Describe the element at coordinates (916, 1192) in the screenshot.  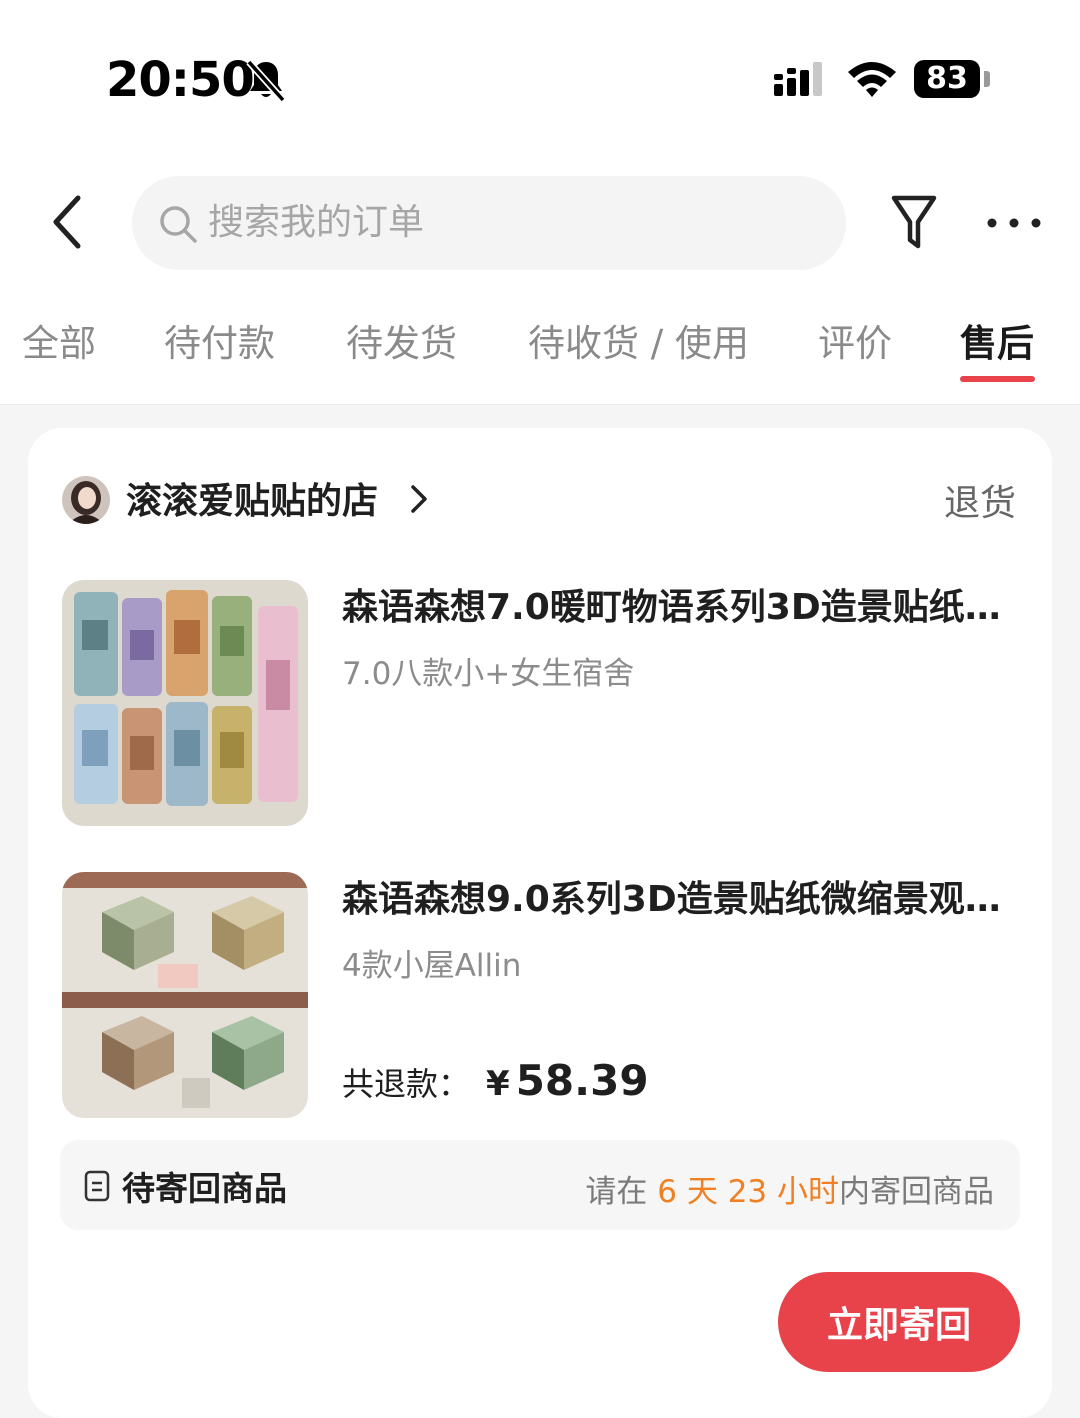
I see `notice-suffix: 内寄回商品` at that location.